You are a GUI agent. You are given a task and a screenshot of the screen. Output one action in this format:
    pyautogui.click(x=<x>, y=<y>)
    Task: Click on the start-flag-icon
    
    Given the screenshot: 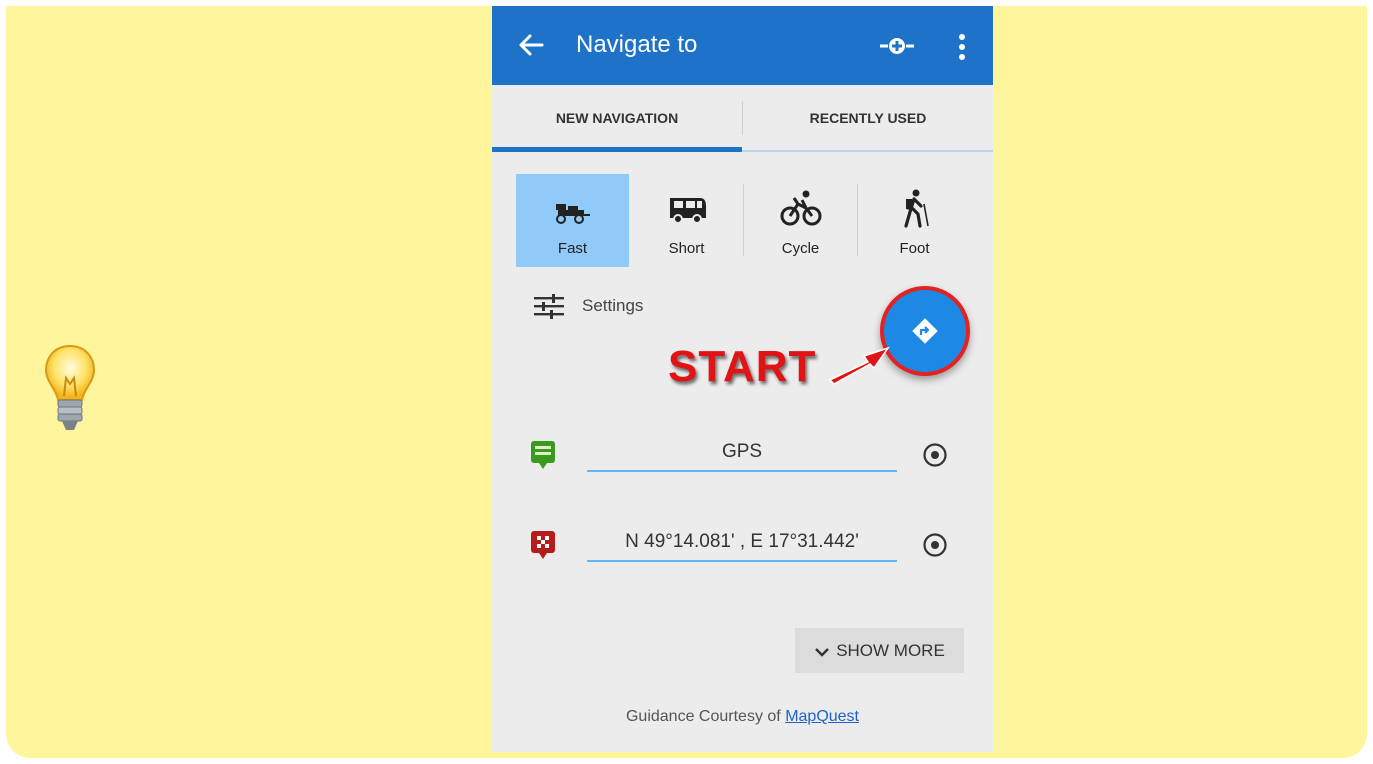 What is the action you would take?
    pyautogui.click(x=543, y=455)
    